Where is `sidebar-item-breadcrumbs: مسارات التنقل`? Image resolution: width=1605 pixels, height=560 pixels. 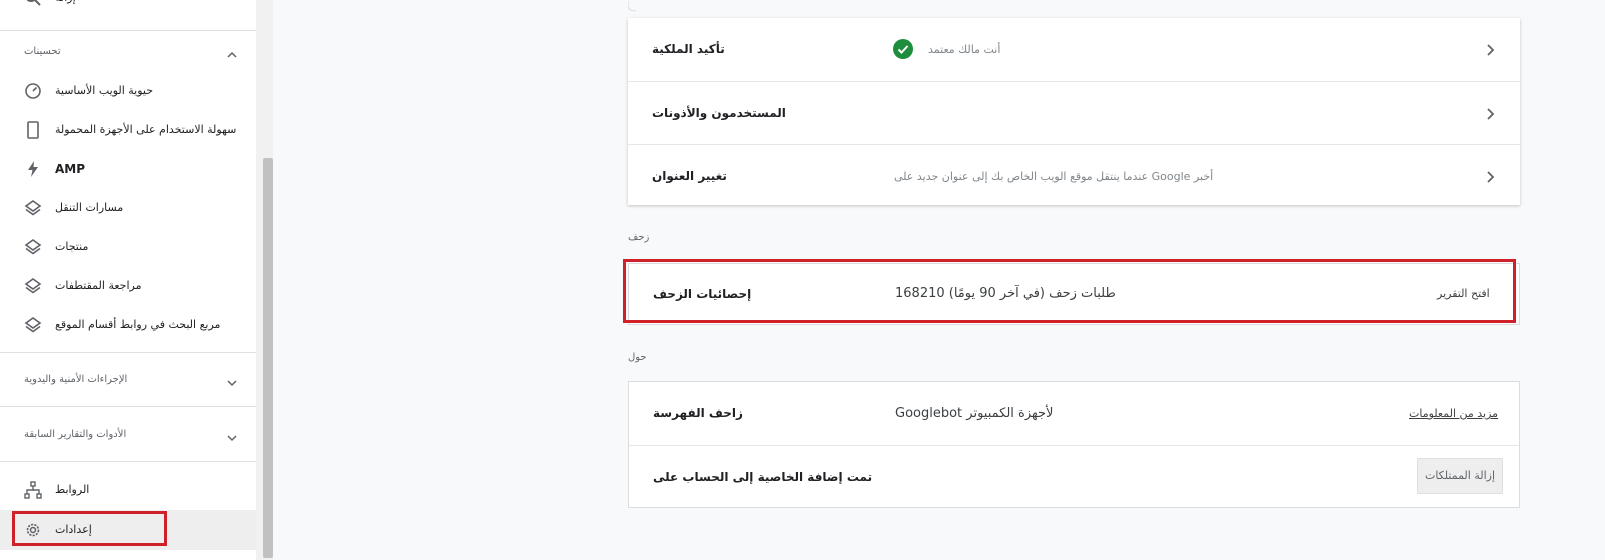
sidebar-item-breadcrumbs: مسارات التنقل is located at coordinates (128, 208).